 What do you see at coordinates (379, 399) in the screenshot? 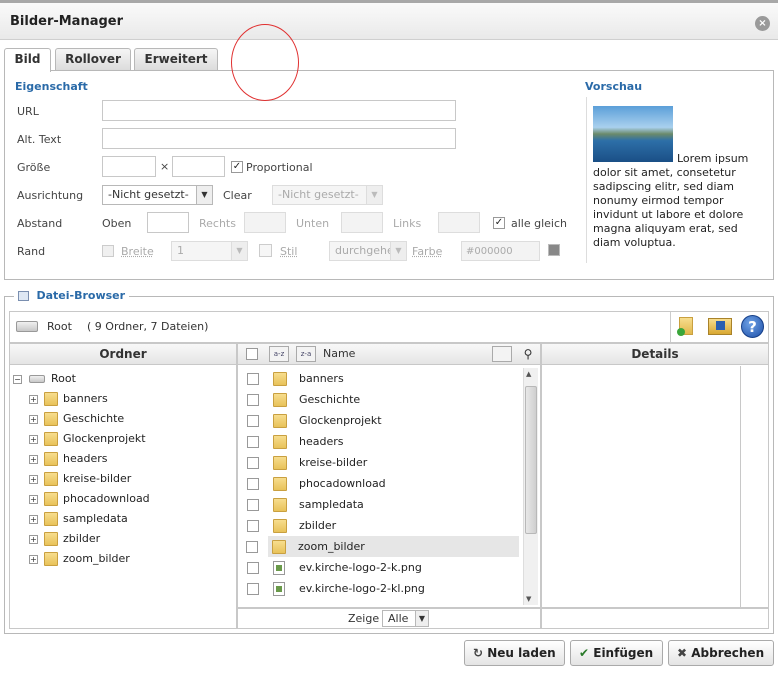
I see `file-row: Geschichte` at bounding box center [379, 399].